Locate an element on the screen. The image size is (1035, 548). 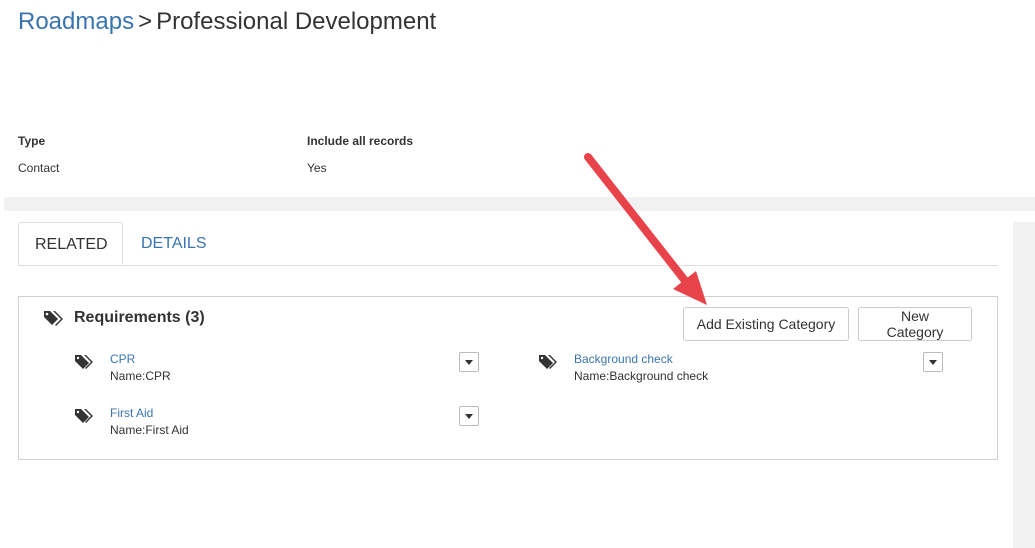
section-divider is located at coordinates (519, 204).